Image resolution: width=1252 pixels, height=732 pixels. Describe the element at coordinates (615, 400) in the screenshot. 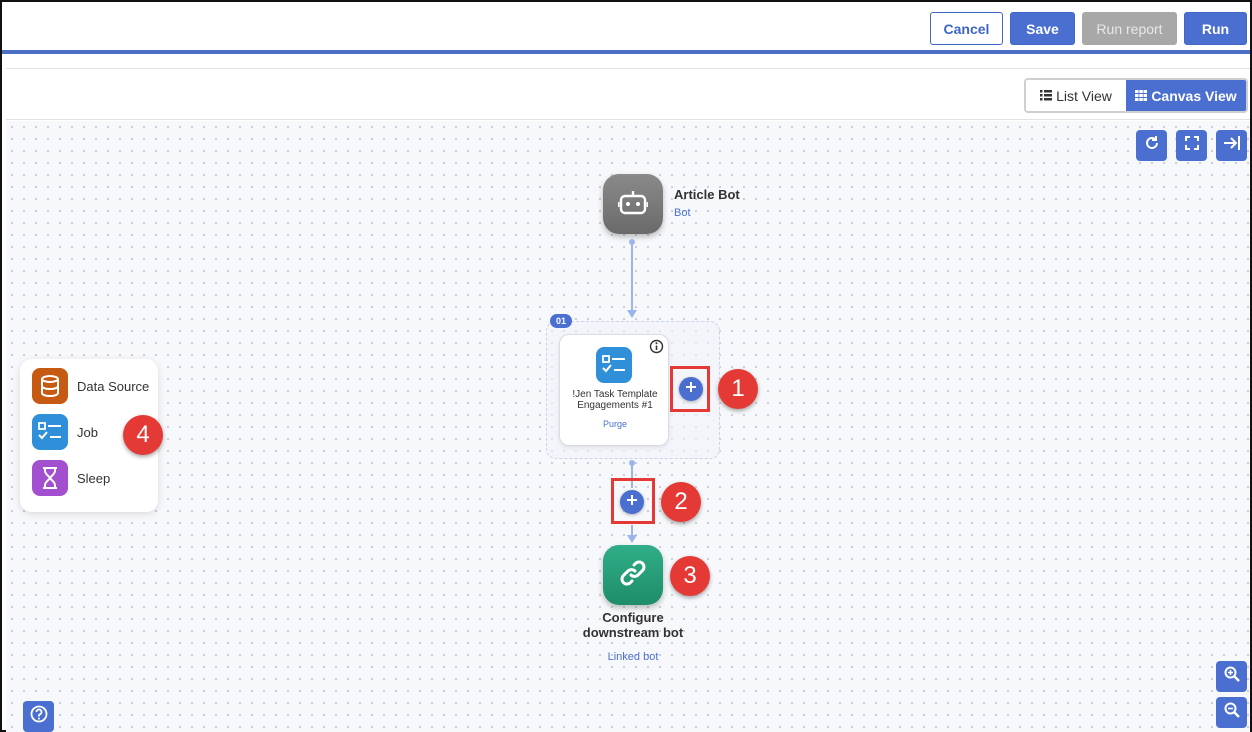

I see `task-title: !Jen Task Template Engagements #1` at that location.